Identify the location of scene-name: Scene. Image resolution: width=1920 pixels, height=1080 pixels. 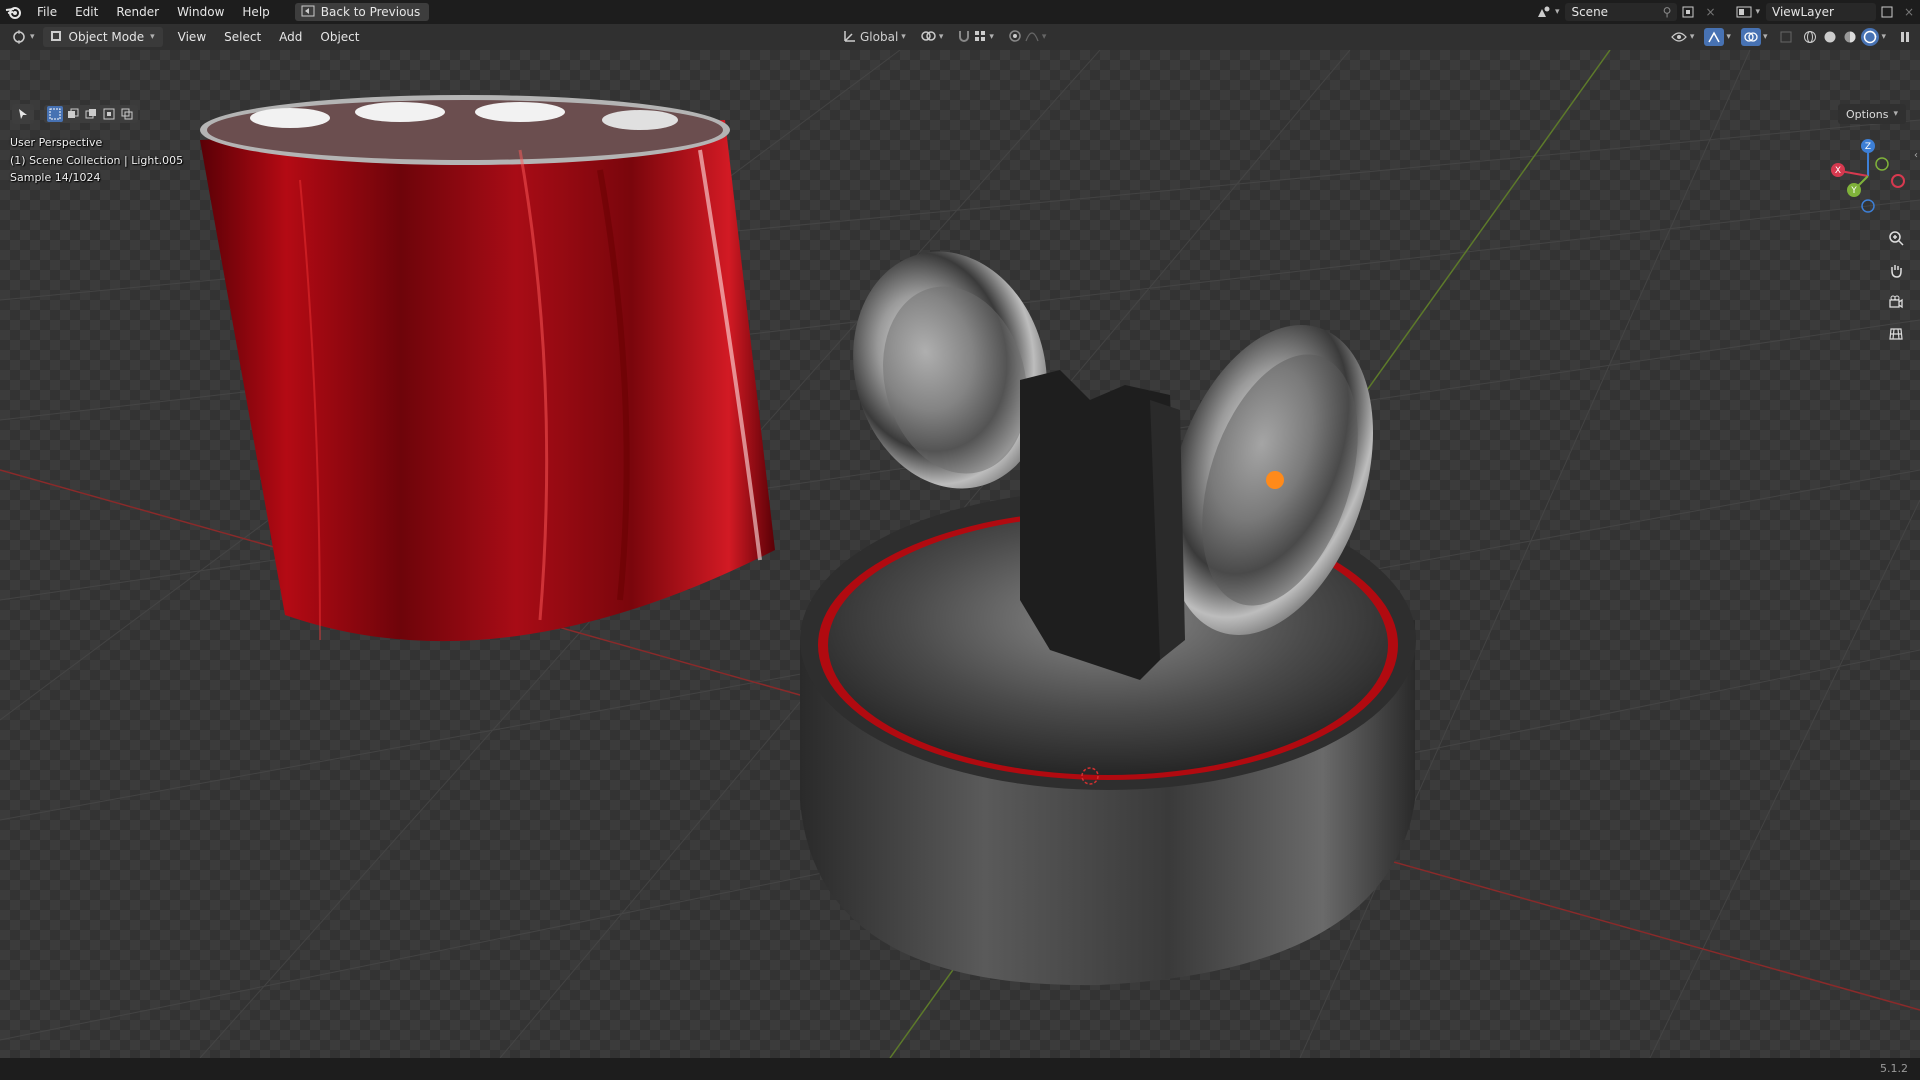
(1590, 12).